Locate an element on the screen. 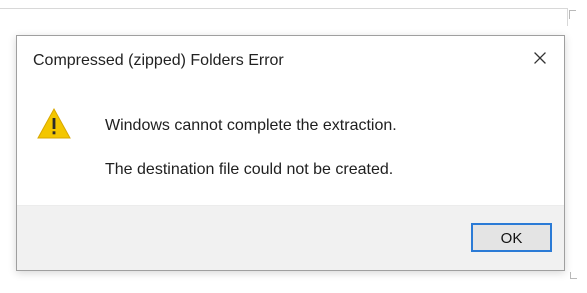 Image resolution: width=587 pixels, height=293 pixels. close-icon is located at coordinates (540, 60).